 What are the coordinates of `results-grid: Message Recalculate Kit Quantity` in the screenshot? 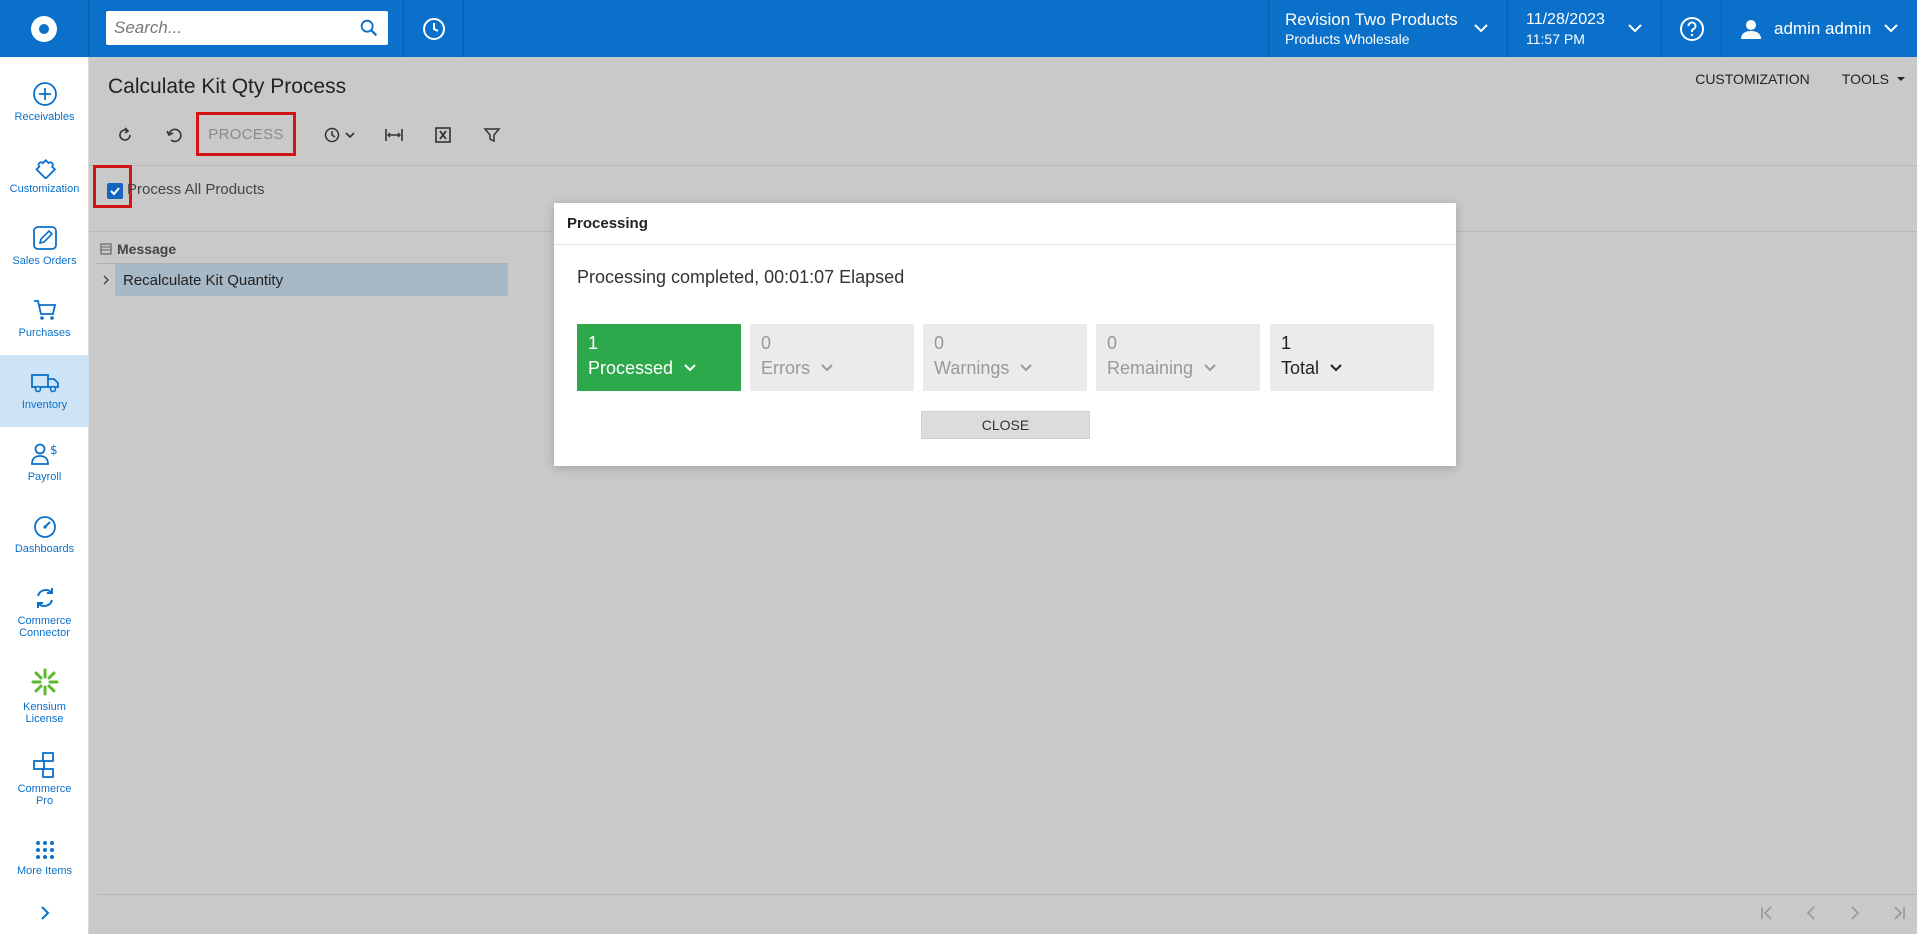 It's located at (302, 265).